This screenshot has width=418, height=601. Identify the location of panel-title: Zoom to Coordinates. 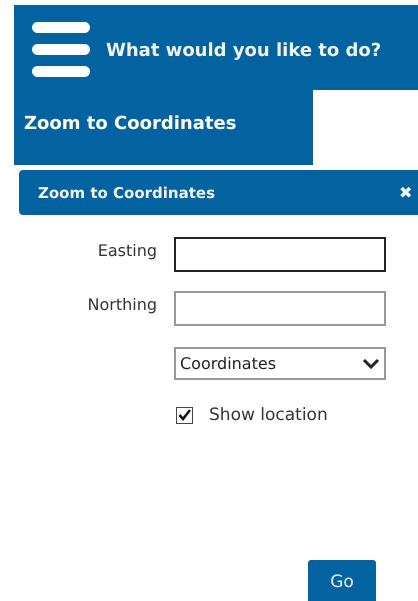
(127, 193).